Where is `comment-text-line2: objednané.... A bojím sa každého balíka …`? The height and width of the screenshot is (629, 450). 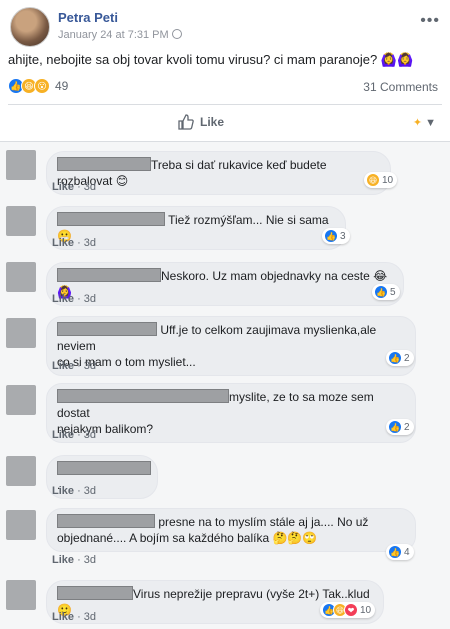
comment-text-line2: objednané.... A bojím sa každého balíka … is located at coordinates (187, 538).